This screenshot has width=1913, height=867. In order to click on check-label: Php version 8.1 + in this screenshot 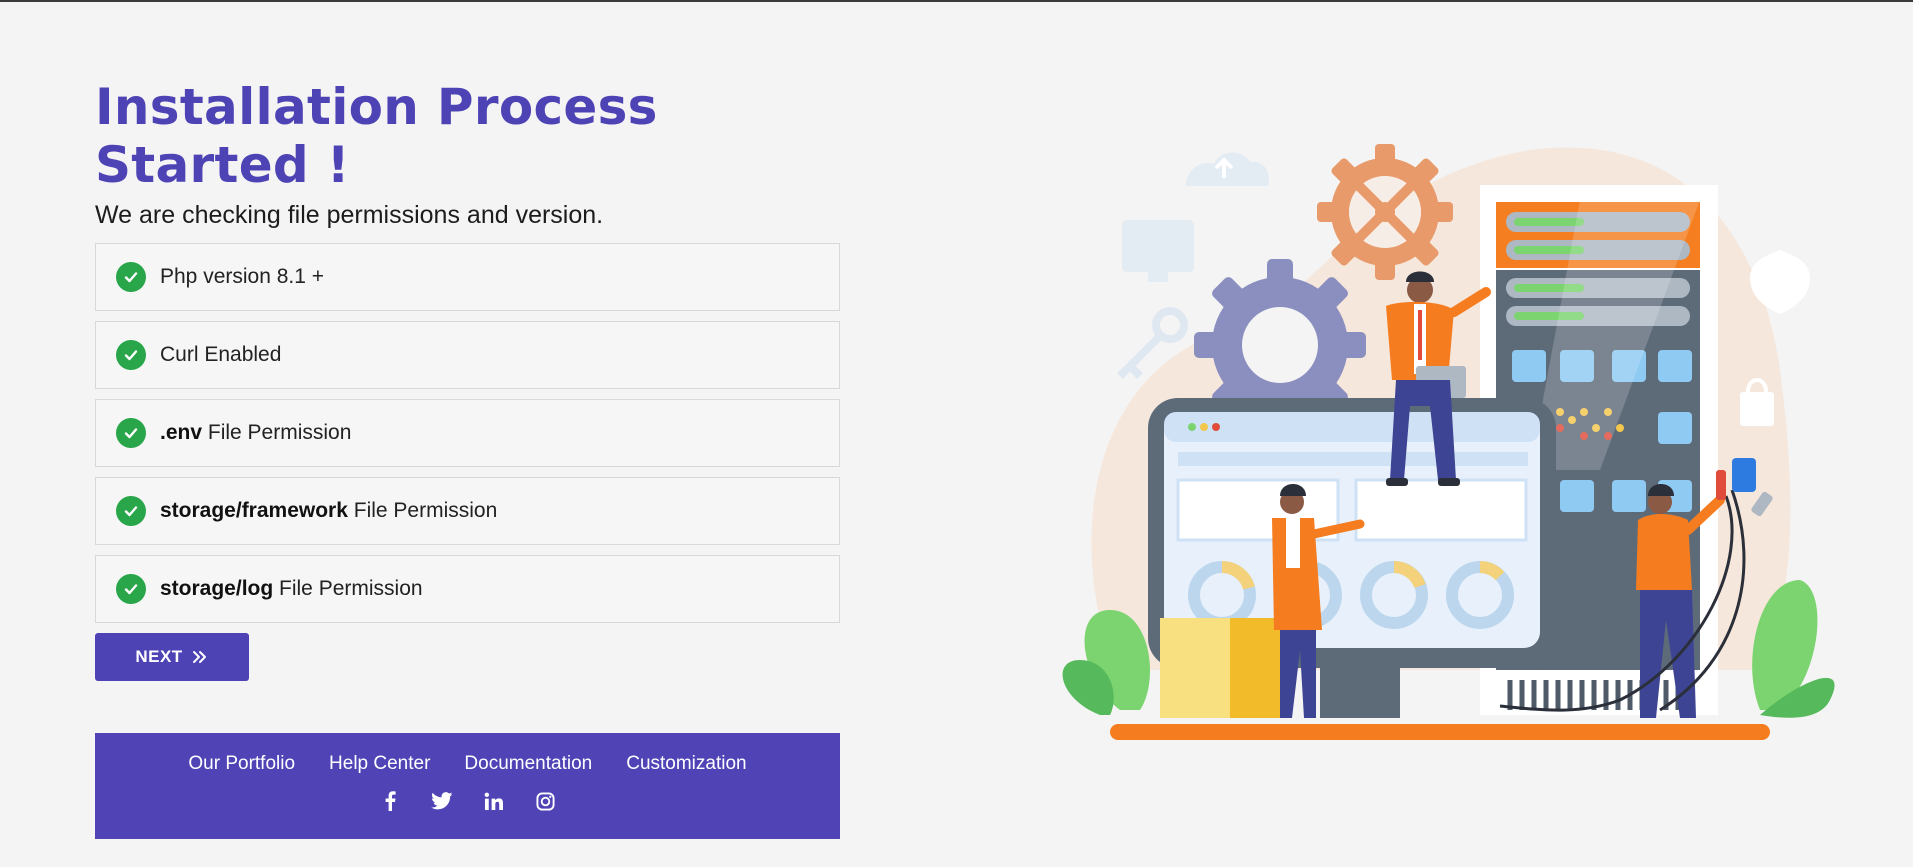, I will do `click(242, 276)`.